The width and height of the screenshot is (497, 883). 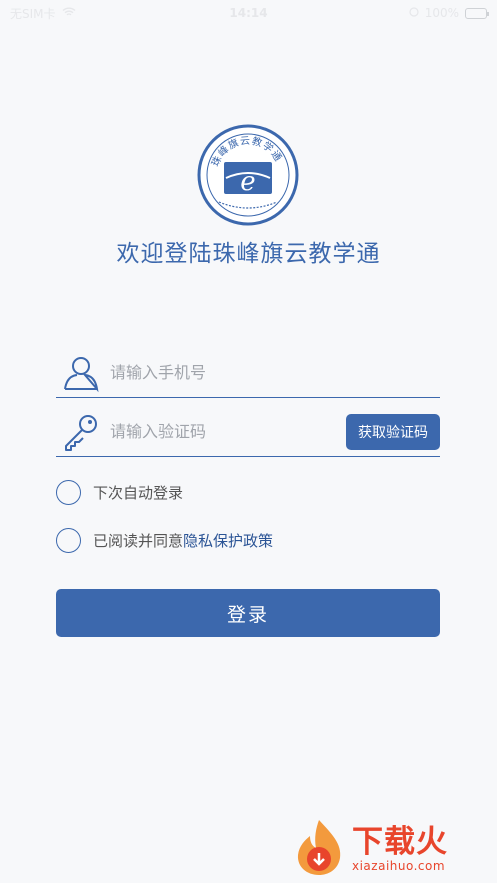 What do you see at coordinates (477, 13) in the screenshot?
I see `battery-icon` at bounding box center [477, 13].